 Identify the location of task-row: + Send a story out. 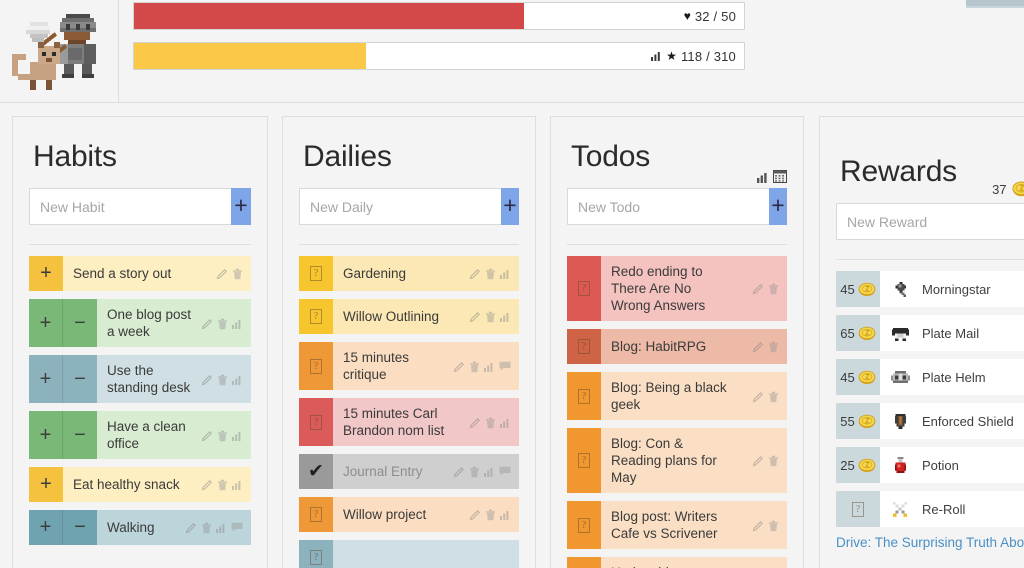
(140, 273).